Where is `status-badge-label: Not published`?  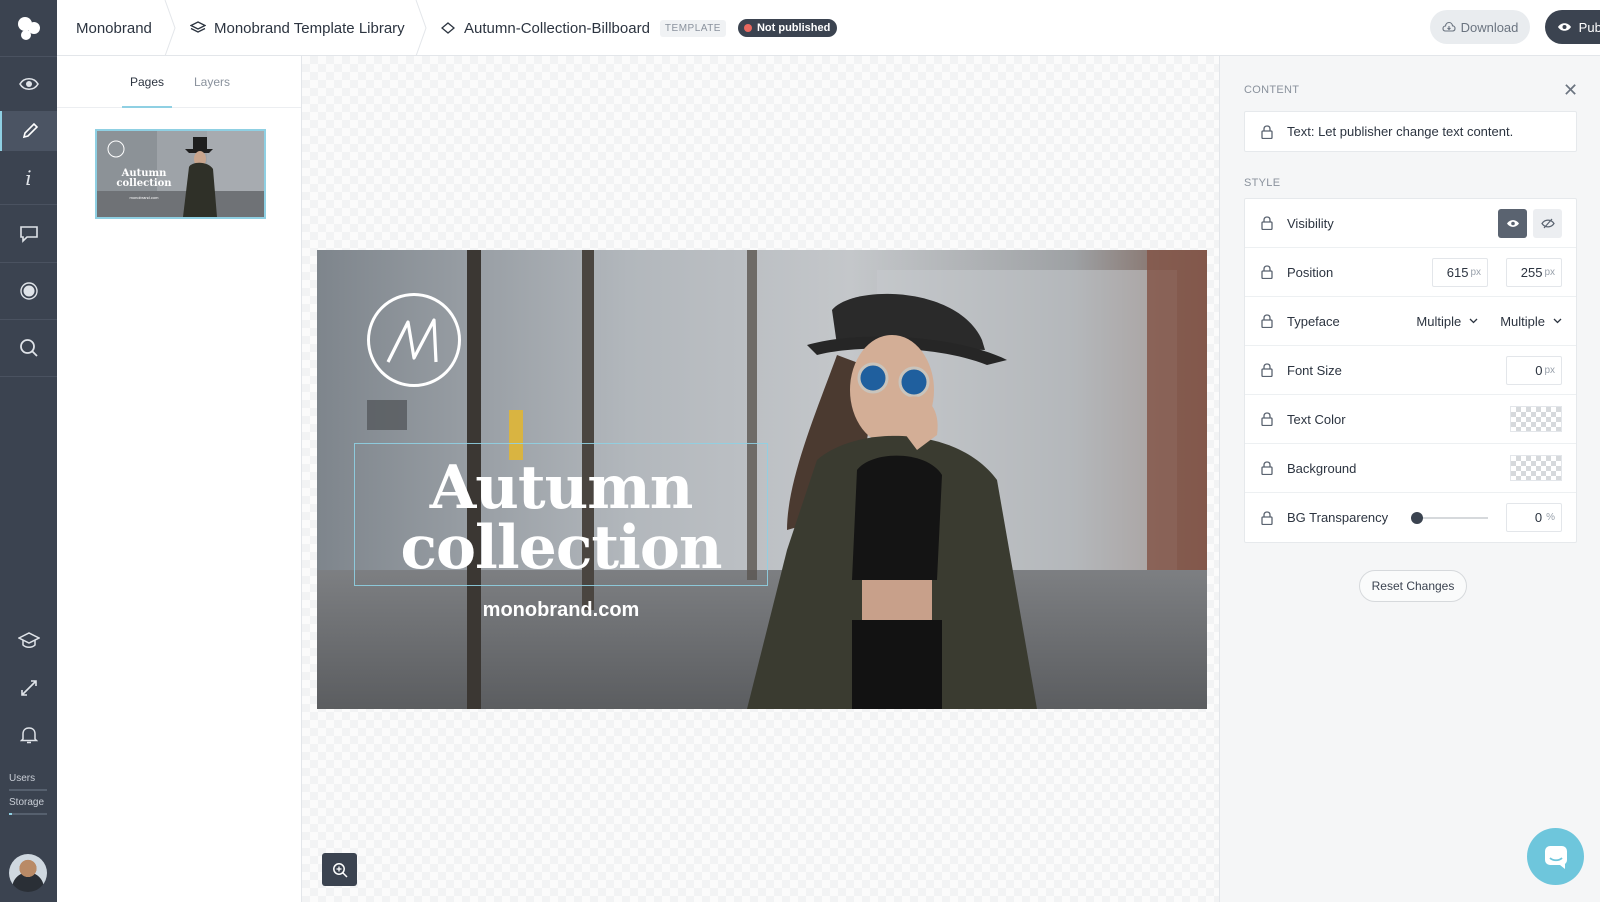 status-badge-label: Not published is located at coordinates (793, 28).